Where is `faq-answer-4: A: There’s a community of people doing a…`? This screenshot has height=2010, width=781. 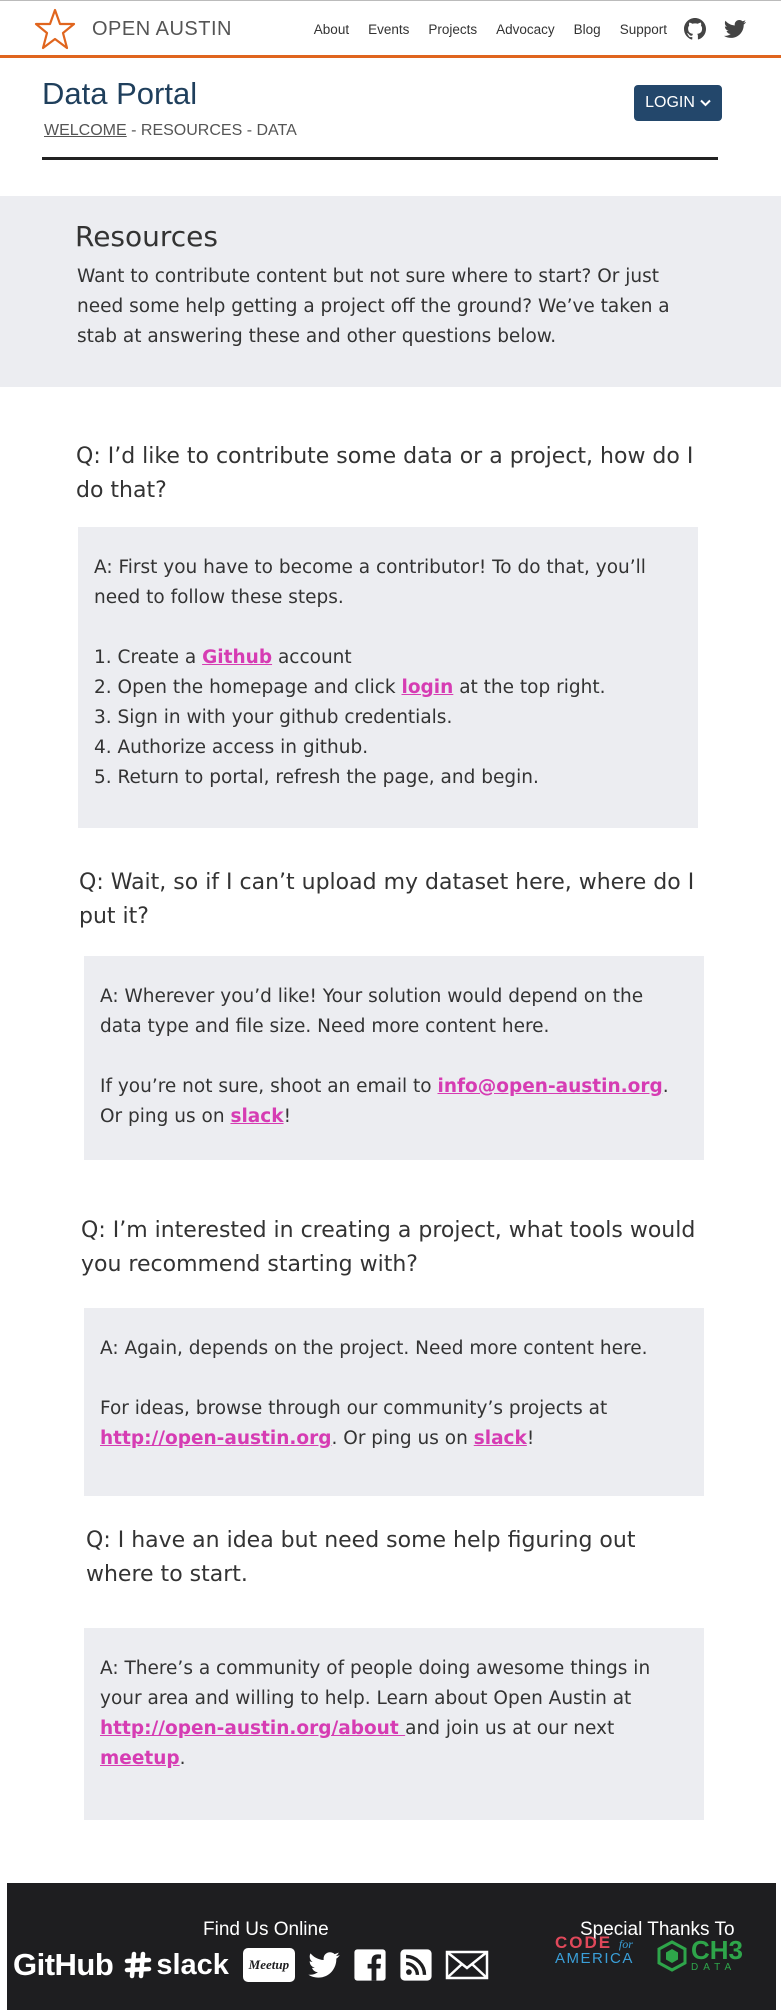
faq-answer-4: A: There’s a community of people doing a… is located at coordinates (394, 1724).